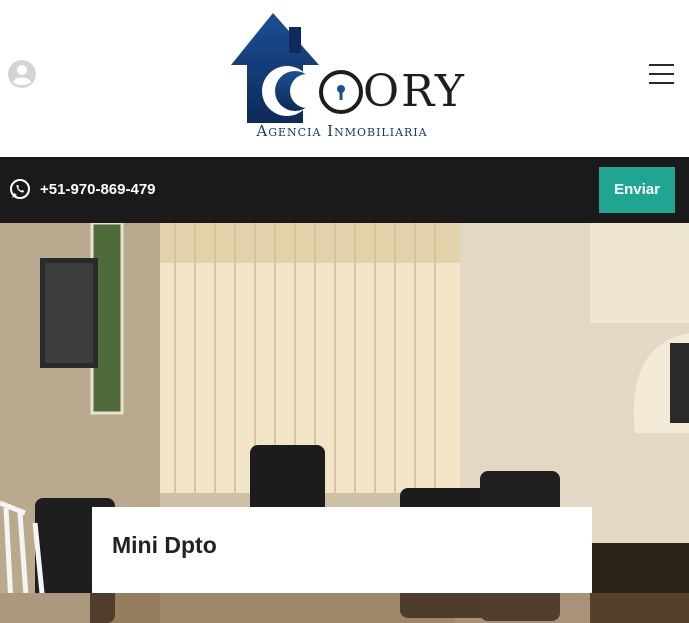 Image resolution: width=689 pixels, height=623 pixels. What do you see at coordinates (662, 74) in the screenshot?
I see `hamburger-menu-icon` at bounding box center [662, 74].